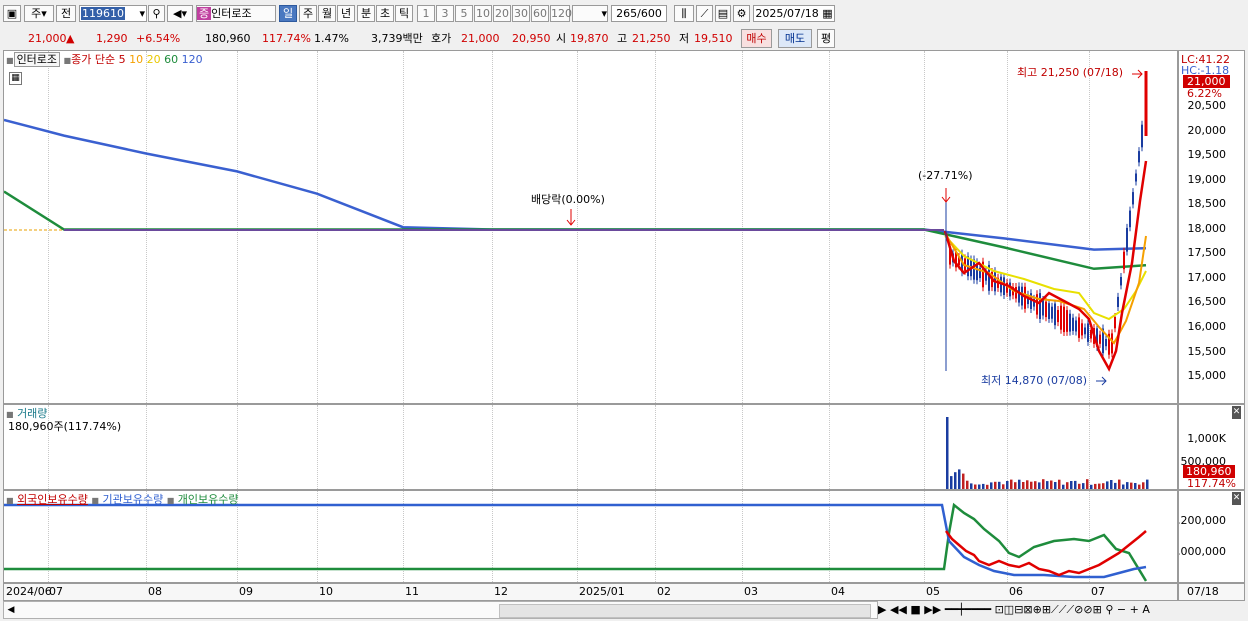 The height and width of the screenshot is (621, 1248). What do you see at coordinates (440, 610) in the screenshot?
I see `horizontal-scrollbar: ◀` at bounding box center [440, 610].